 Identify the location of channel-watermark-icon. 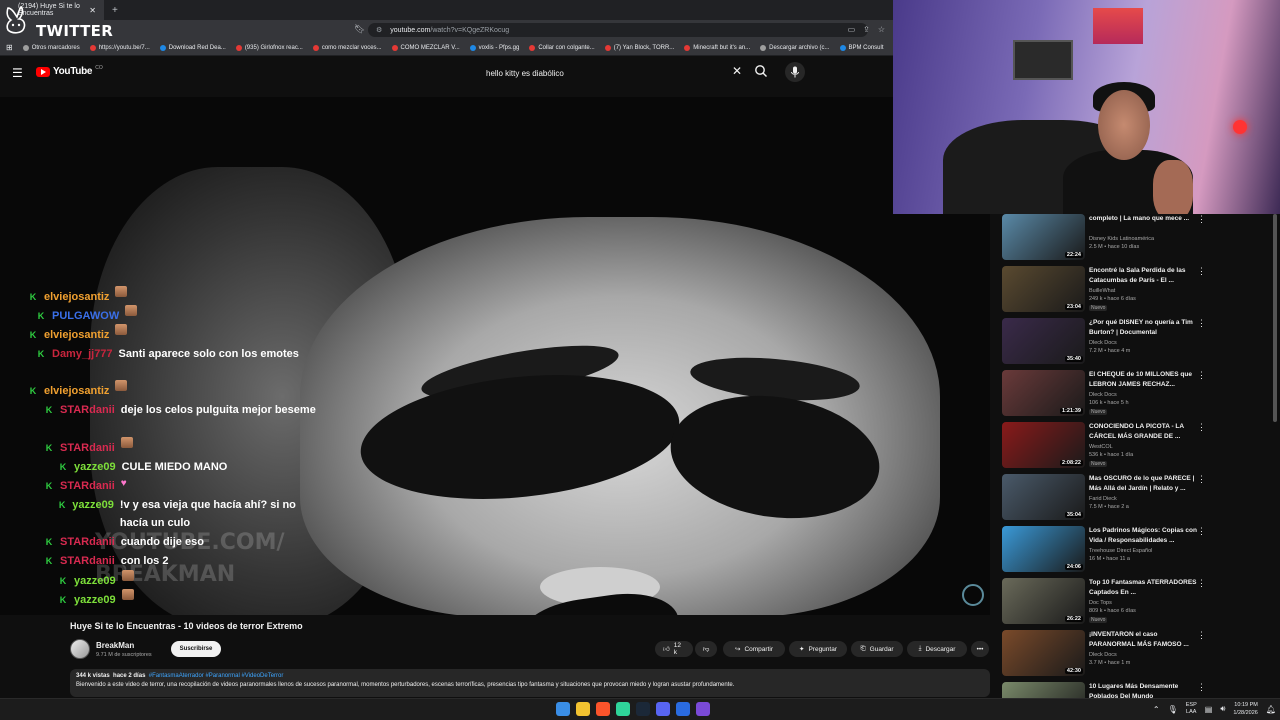
(973, 595).